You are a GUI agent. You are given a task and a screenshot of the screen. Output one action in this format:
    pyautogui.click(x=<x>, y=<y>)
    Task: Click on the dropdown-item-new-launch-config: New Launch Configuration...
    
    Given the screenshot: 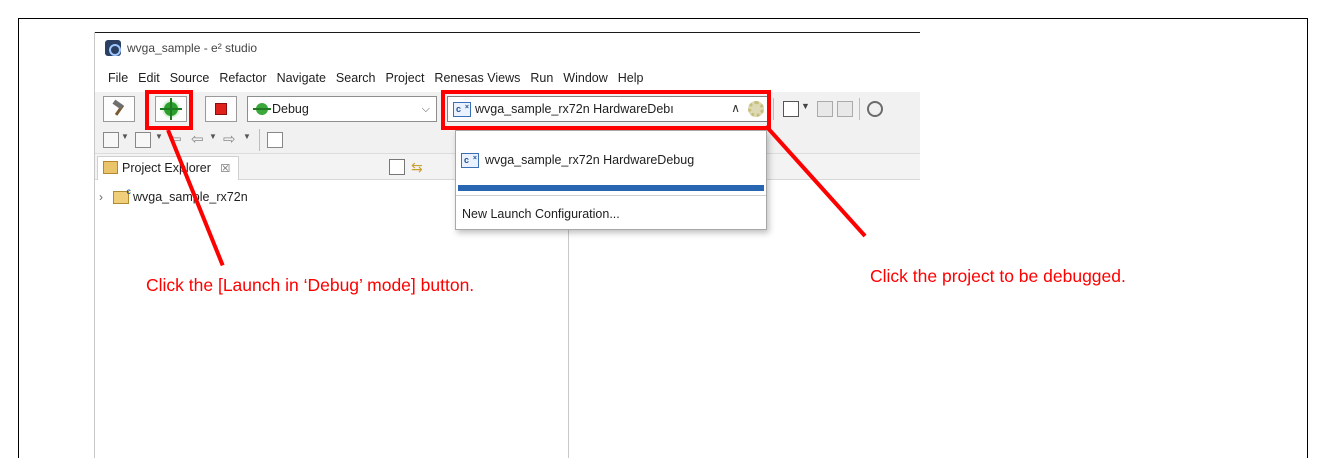 What is the action you would take?
    pyautogui.click(x=611, y=214)
    